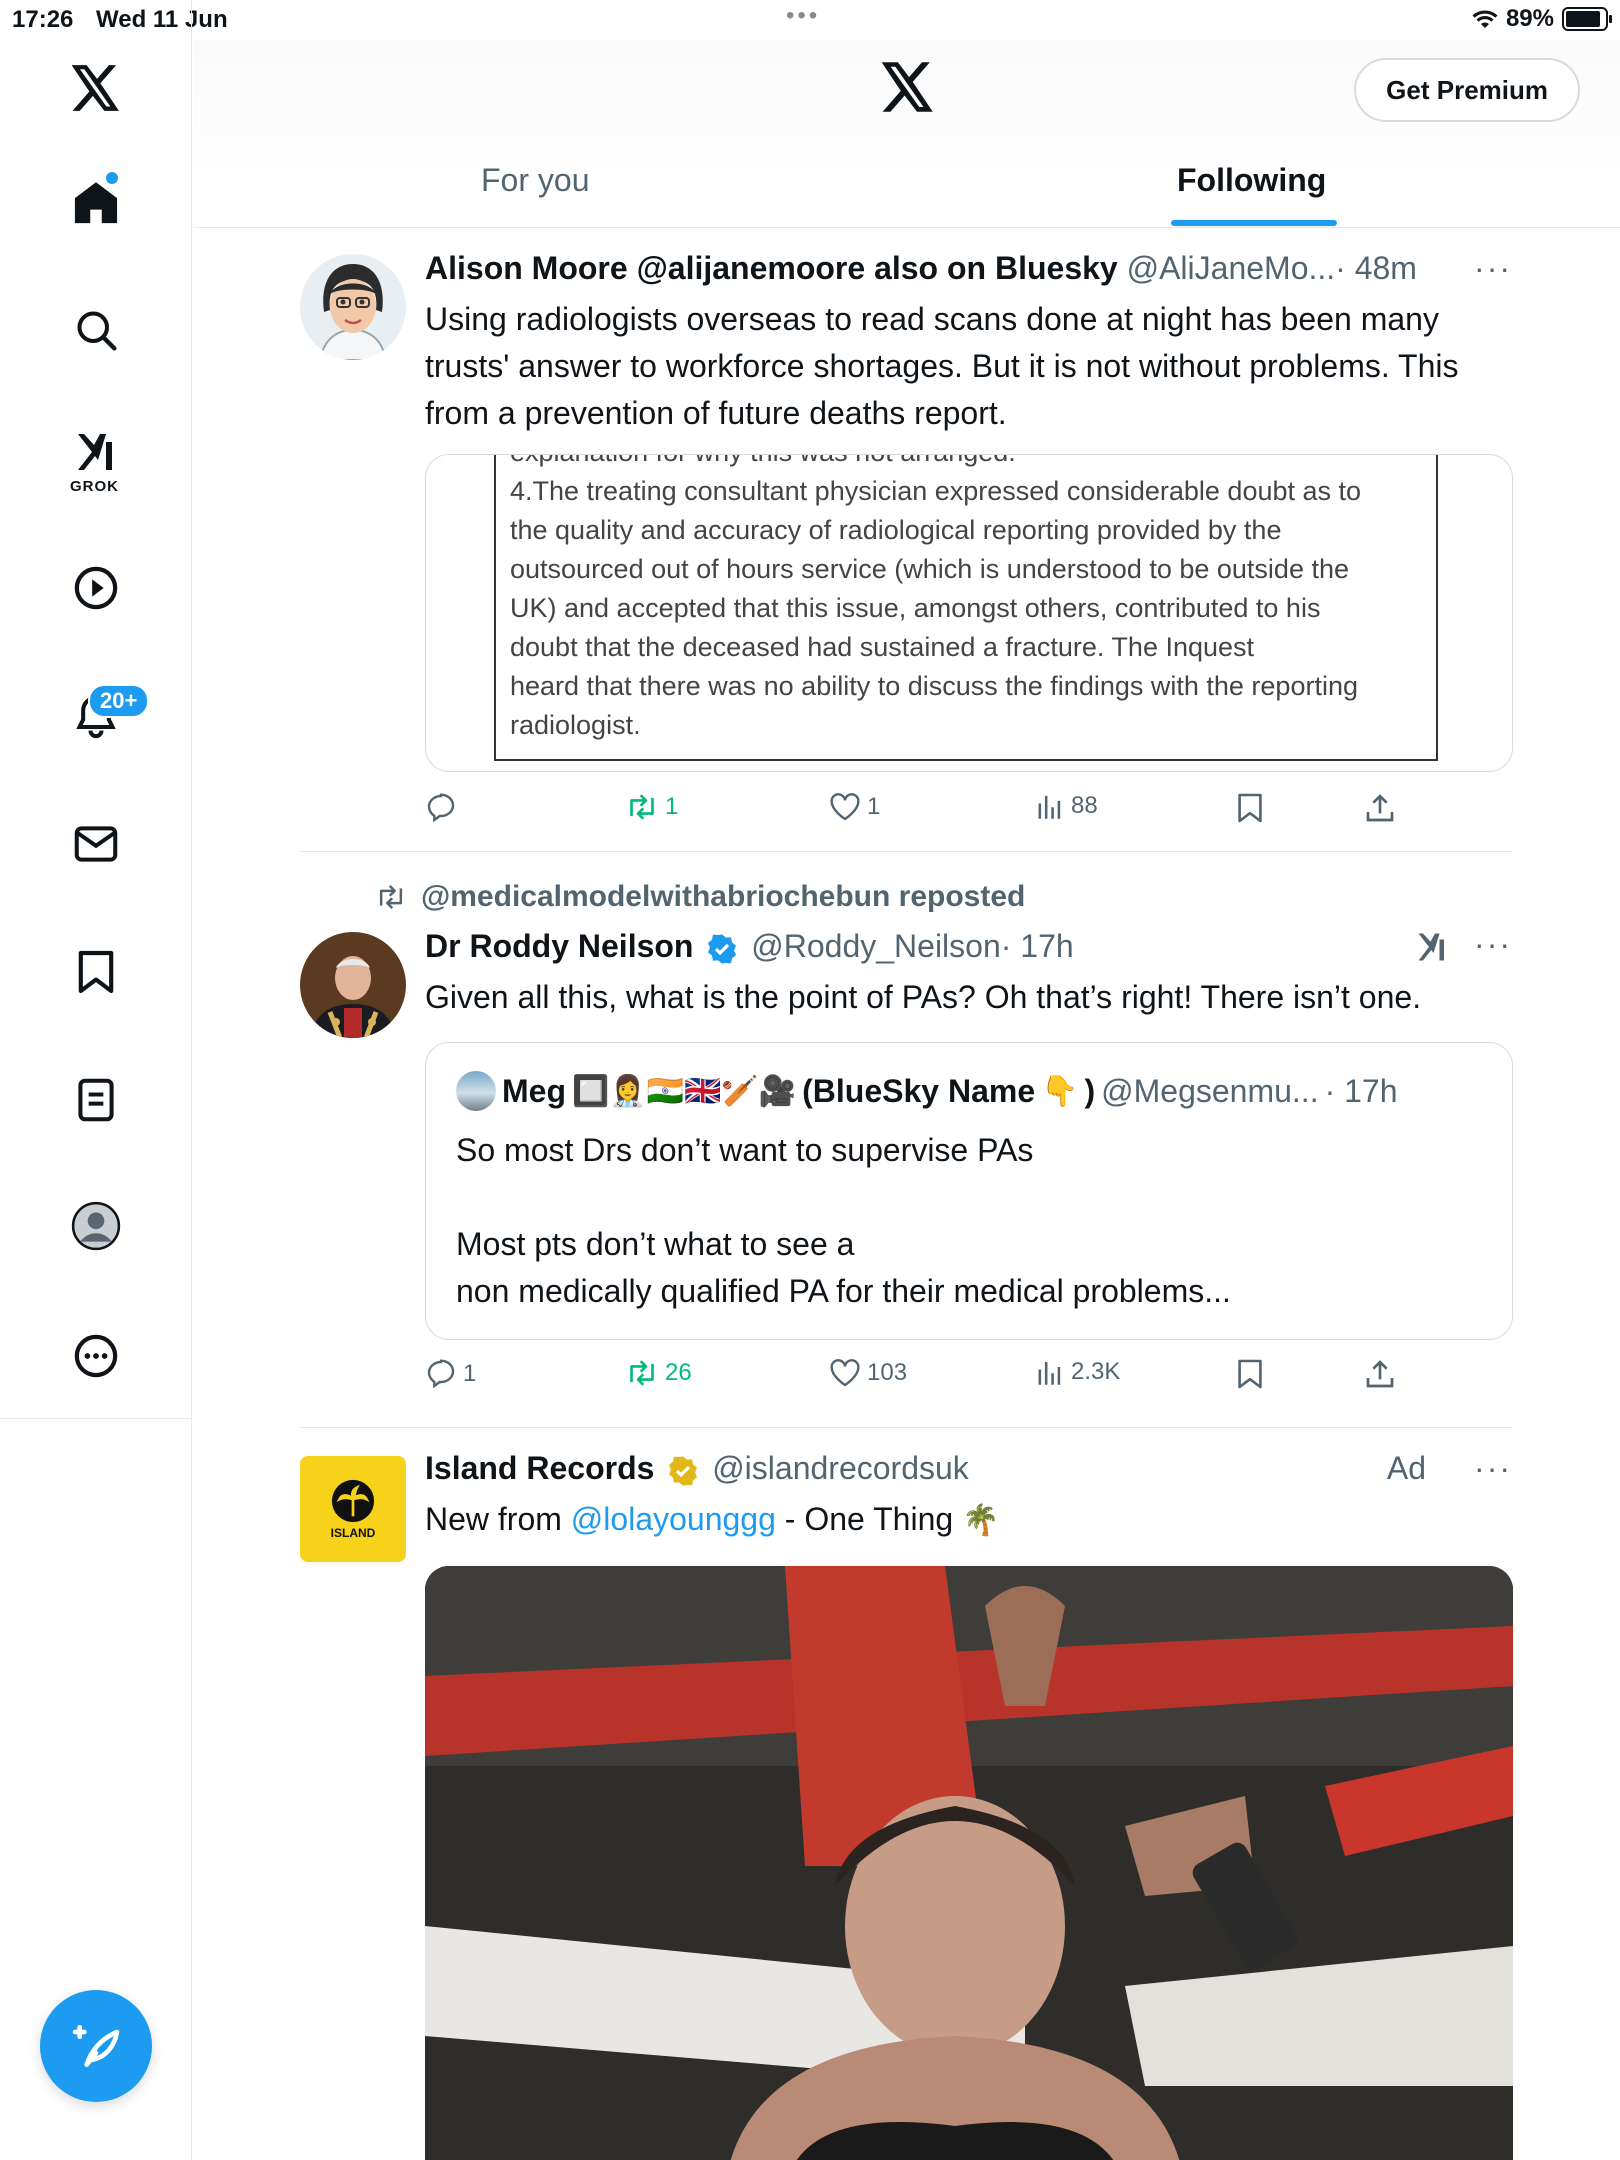  What do you see at coordinates (534, 1091) in the screenshot?
I see `quoted-author-name: Meg` at bounding box center [534, 1091].